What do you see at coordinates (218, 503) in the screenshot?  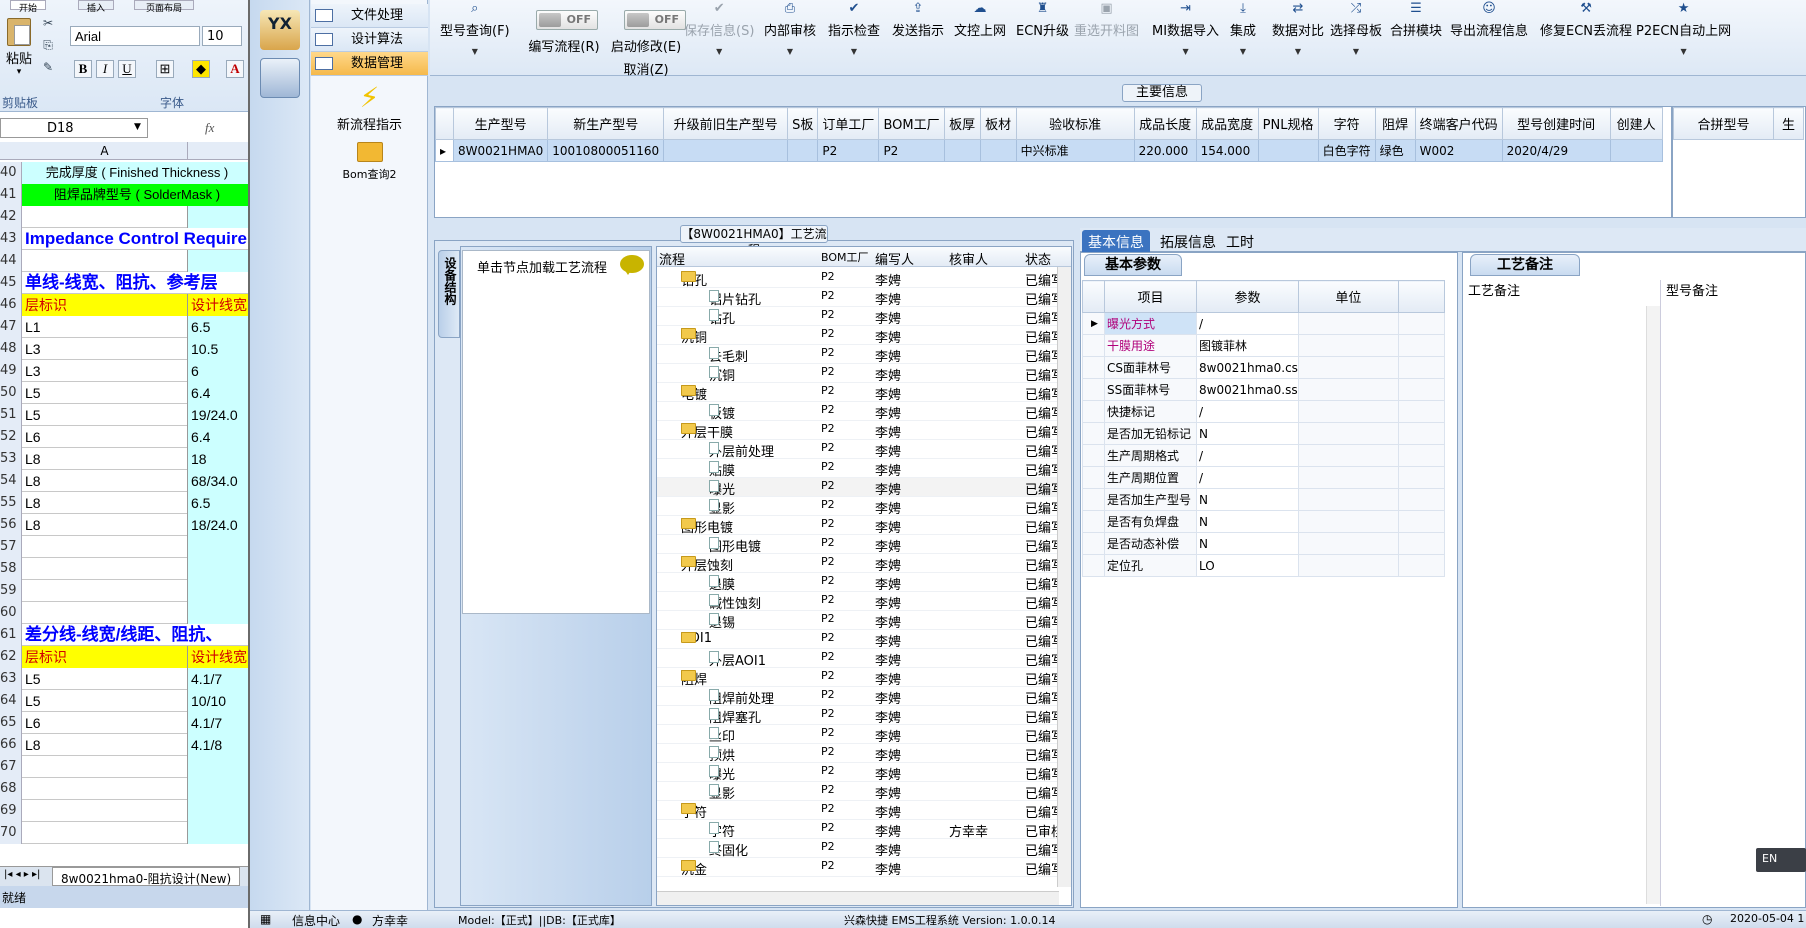 I see `cell-b: 6.5` at bounding box center [218, 503].